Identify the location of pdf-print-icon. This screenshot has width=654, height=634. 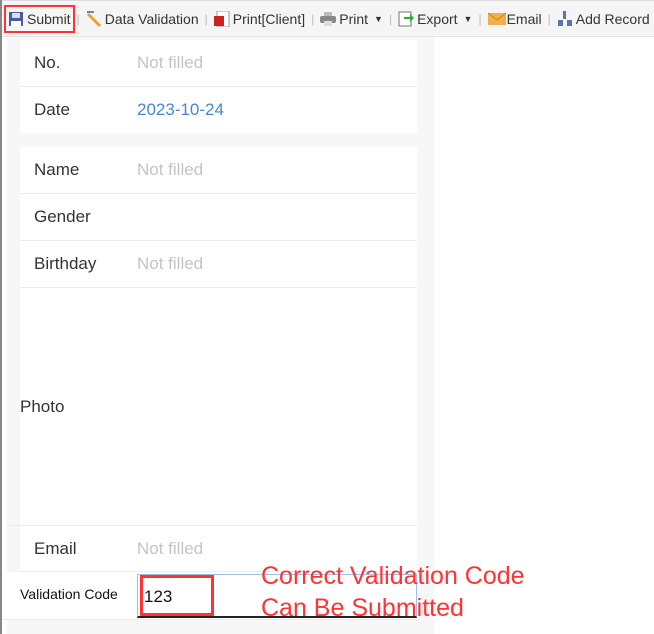
(221, 18).